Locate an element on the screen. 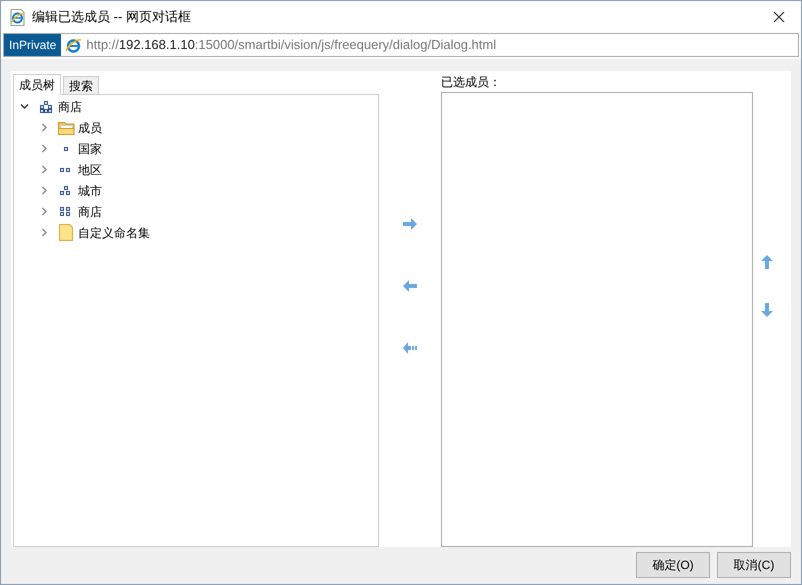  dialog-button: 取消(C) is located at coordinates (754, 565).